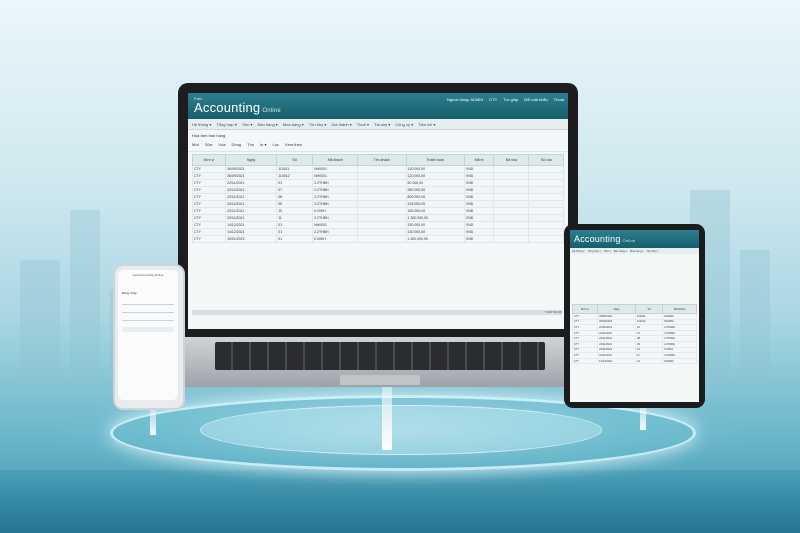 This screenshot has width=800, height=533. I want to click on menu-item: Giá thành ▾, so click(341, 124).